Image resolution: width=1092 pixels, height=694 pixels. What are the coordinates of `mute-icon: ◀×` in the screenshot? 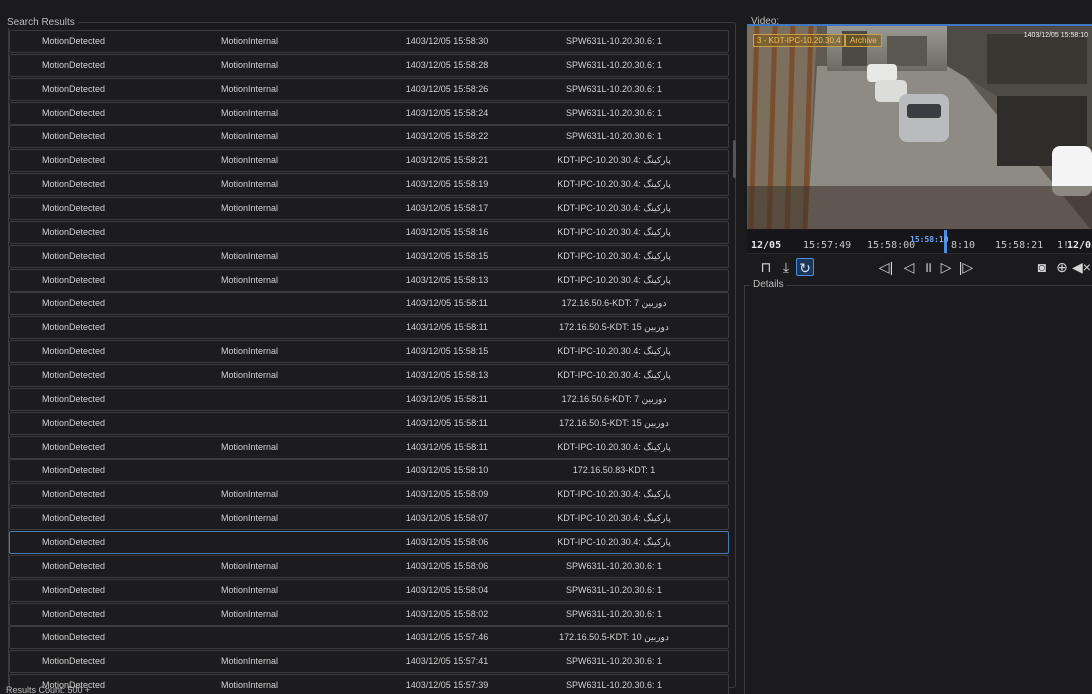 It's located at (1081, 267).